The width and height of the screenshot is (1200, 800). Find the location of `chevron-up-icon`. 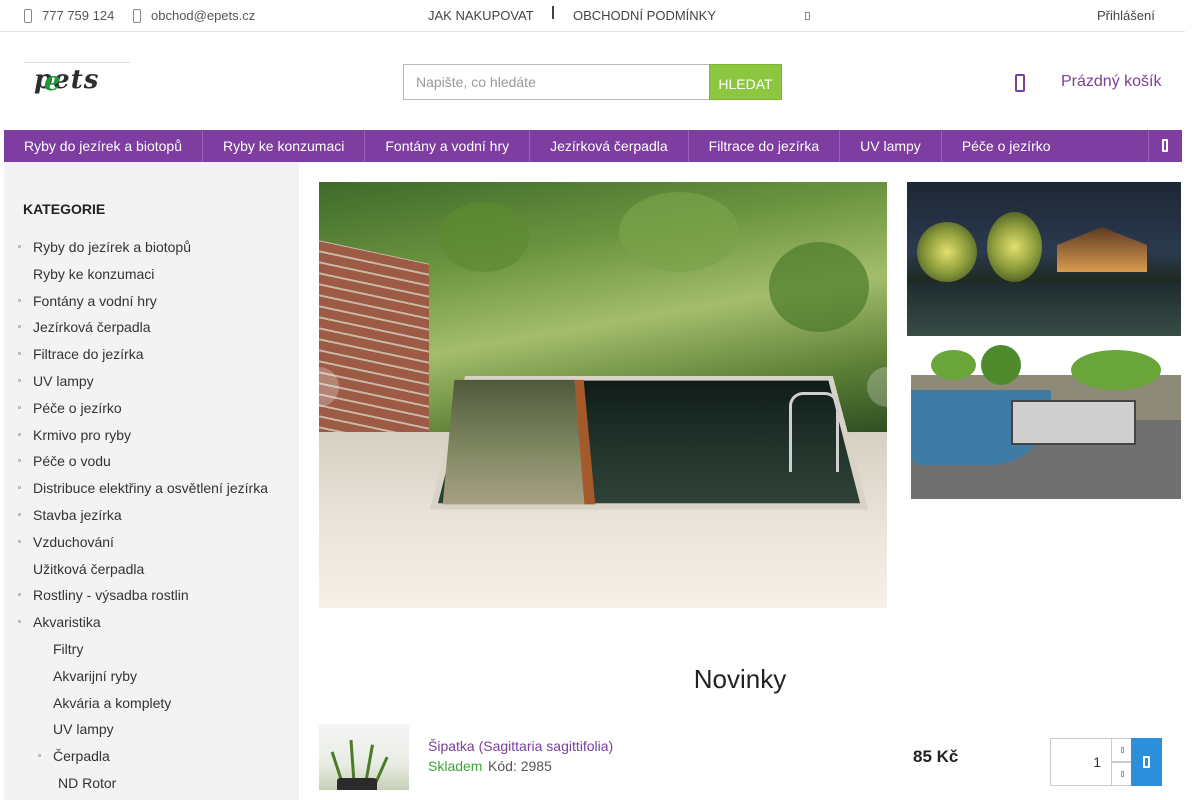

chevron-up-icon is located at coordinates (1122, 750).